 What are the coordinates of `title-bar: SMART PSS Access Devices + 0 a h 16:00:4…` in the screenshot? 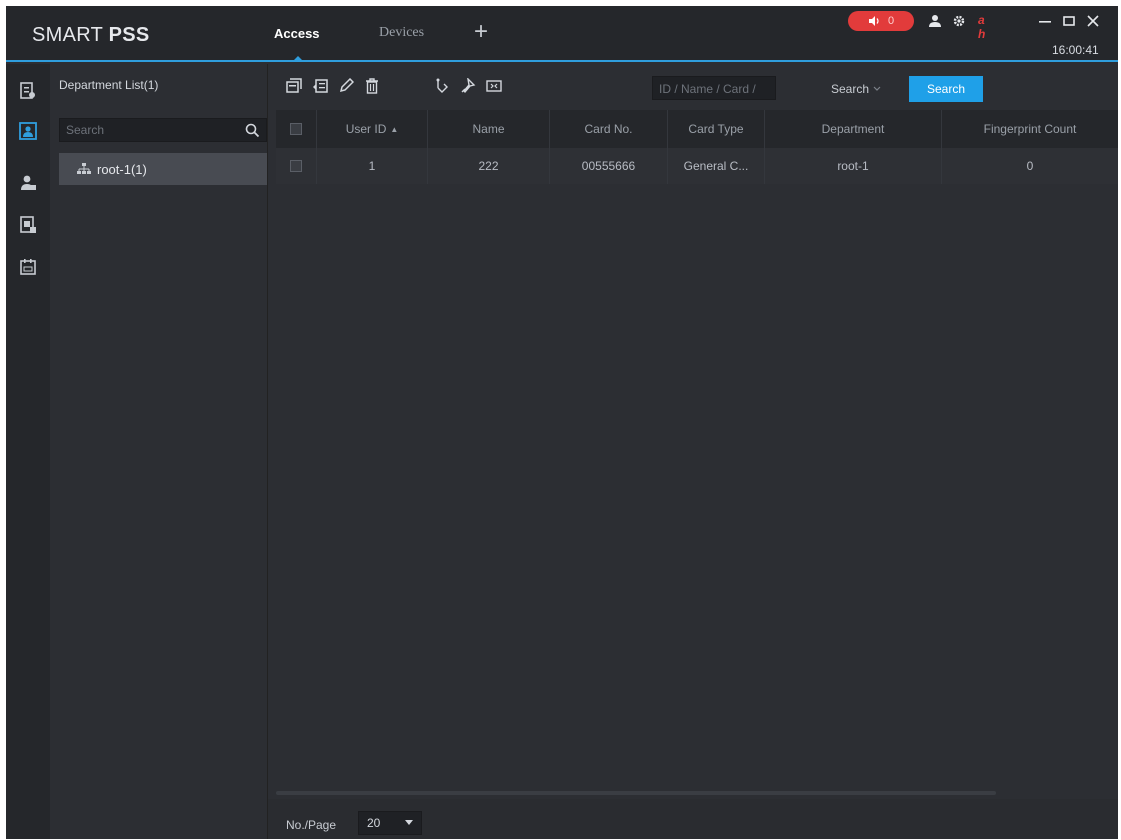 It's located at (562, 34).